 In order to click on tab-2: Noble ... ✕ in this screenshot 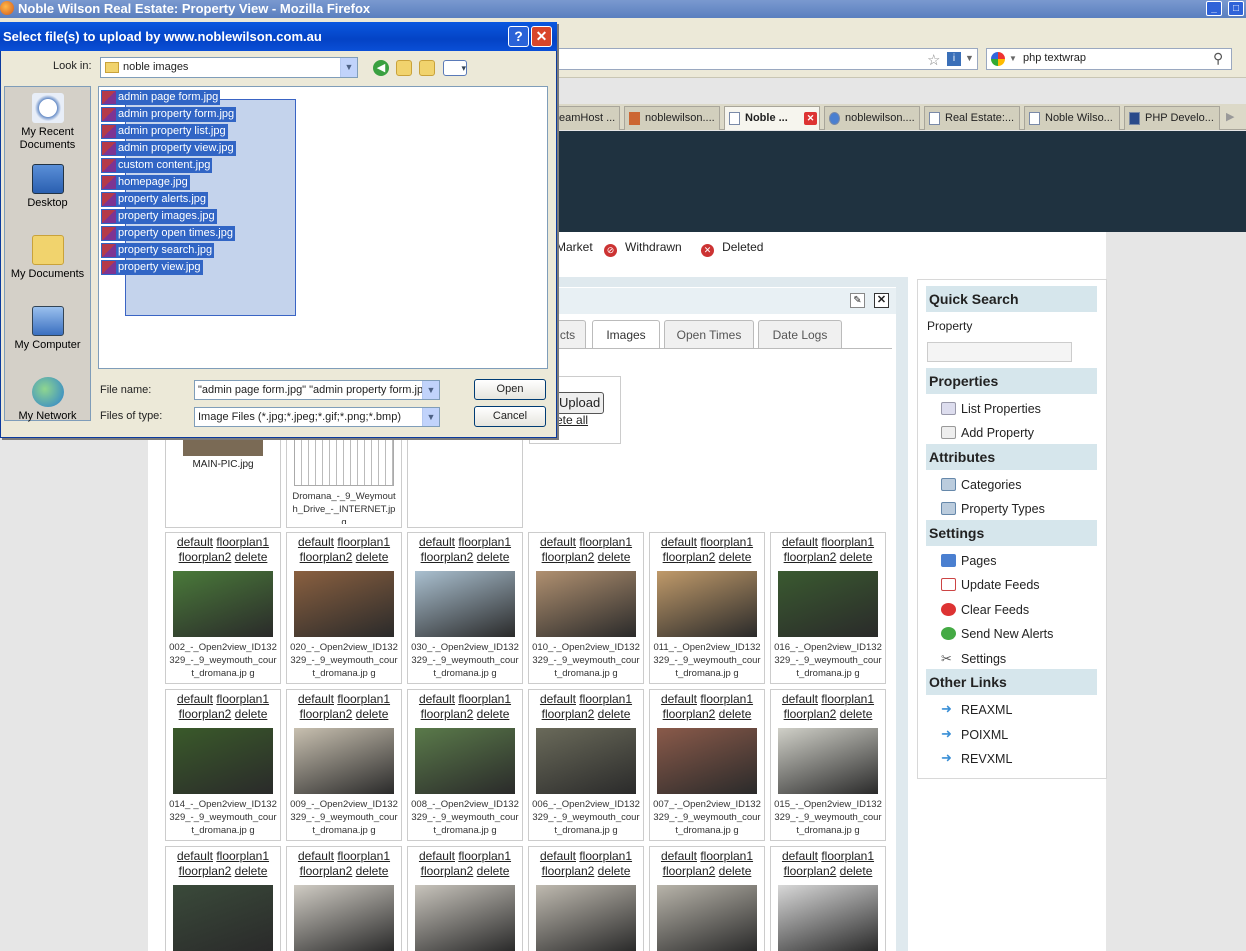, I will do `click(772, 118)`.